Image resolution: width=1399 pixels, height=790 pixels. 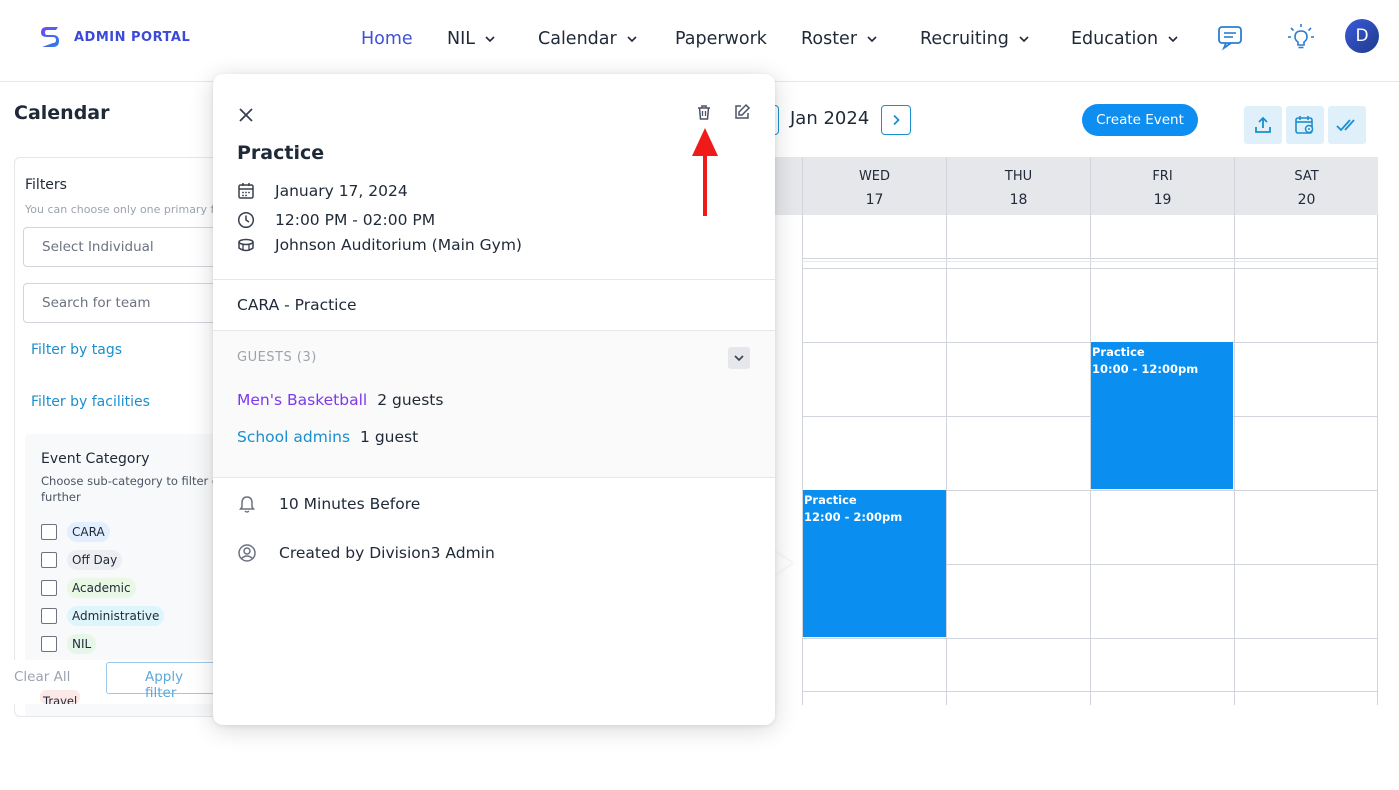 What do you see at coordinates (1018, 200) in the screenshot?
I see `day-date: 18` at bounding box center [1018, 200].